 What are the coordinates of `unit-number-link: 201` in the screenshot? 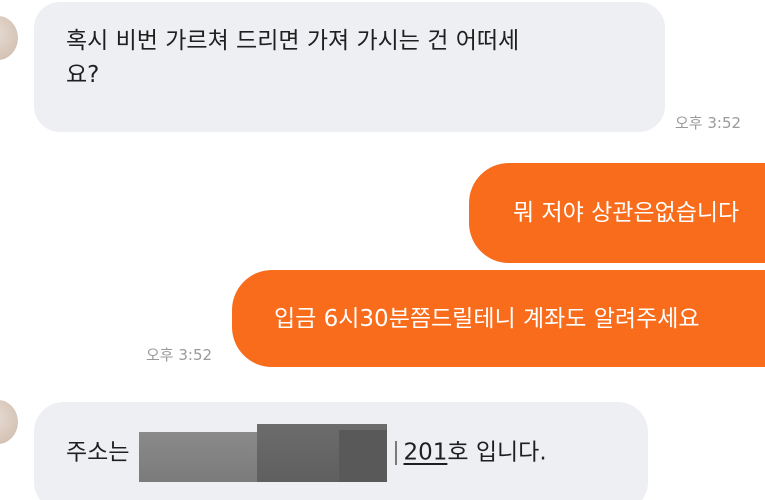 It's located at (425, 453).